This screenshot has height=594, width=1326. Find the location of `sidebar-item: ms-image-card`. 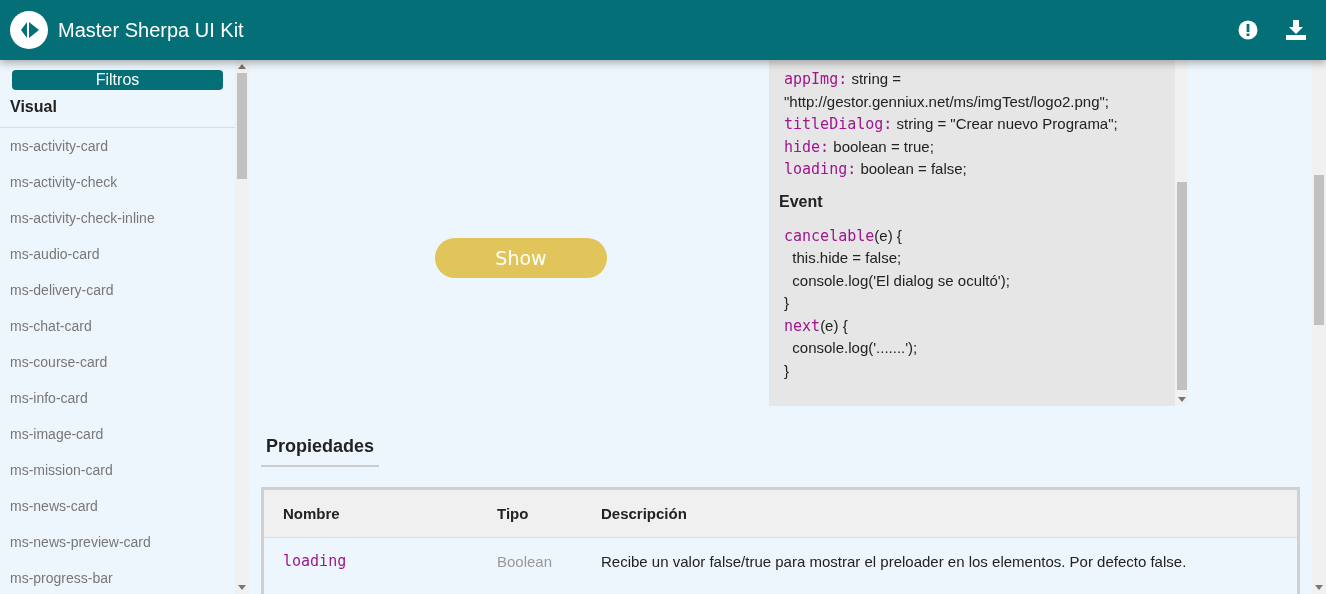

sidebar-item: ms-image-card is located at coordinates (117, 434).